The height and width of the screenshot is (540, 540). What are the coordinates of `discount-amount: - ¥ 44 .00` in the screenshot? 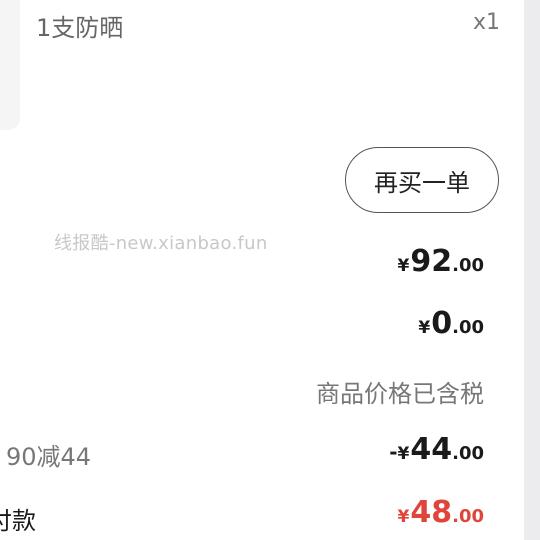 It's located at (436, 449).